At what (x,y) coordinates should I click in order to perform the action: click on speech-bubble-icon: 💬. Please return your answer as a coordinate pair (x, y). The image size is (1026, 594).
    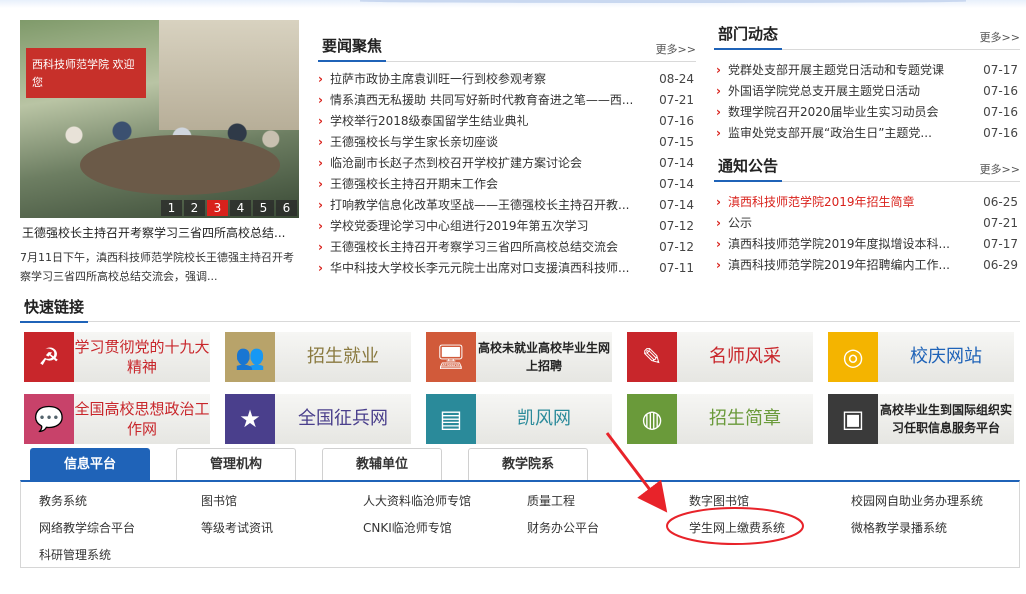
    Looking at the image, I should click on (49, 419).